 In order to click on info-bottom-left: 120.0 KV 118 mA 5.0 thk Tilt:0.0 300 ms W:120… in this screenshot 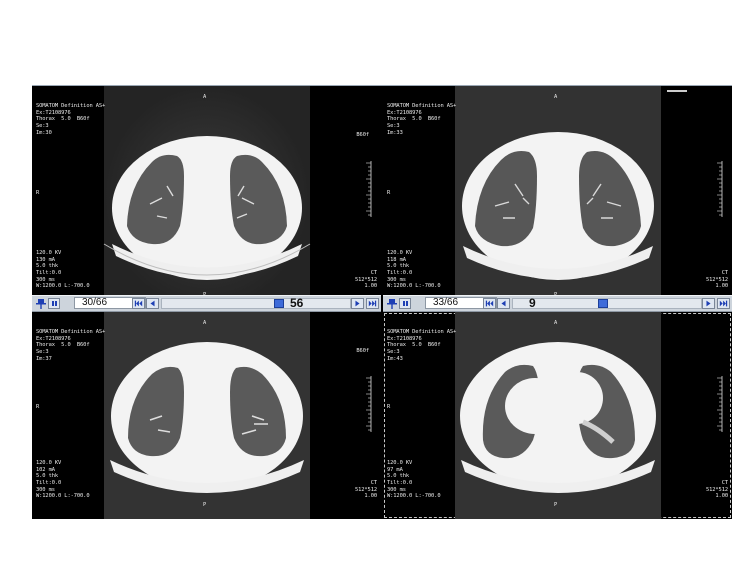, I will do `click(414, 270)`.